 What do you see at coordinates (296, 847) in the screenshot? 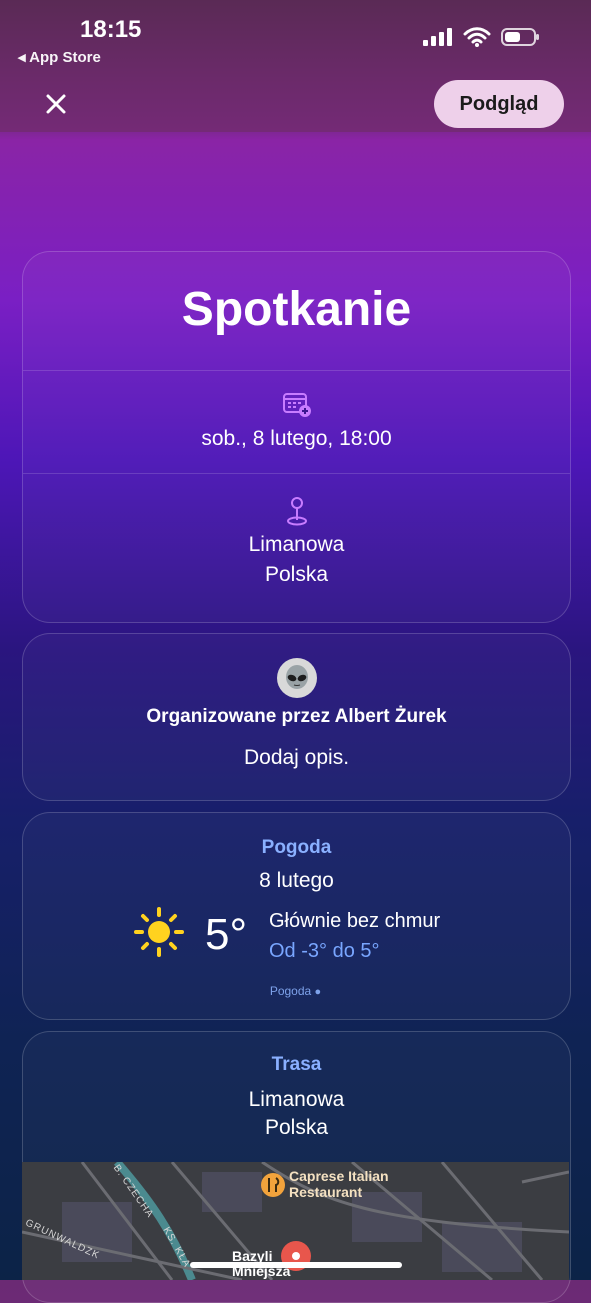
I see `weather-label: Pogoda` at bounding box center [296, 847].